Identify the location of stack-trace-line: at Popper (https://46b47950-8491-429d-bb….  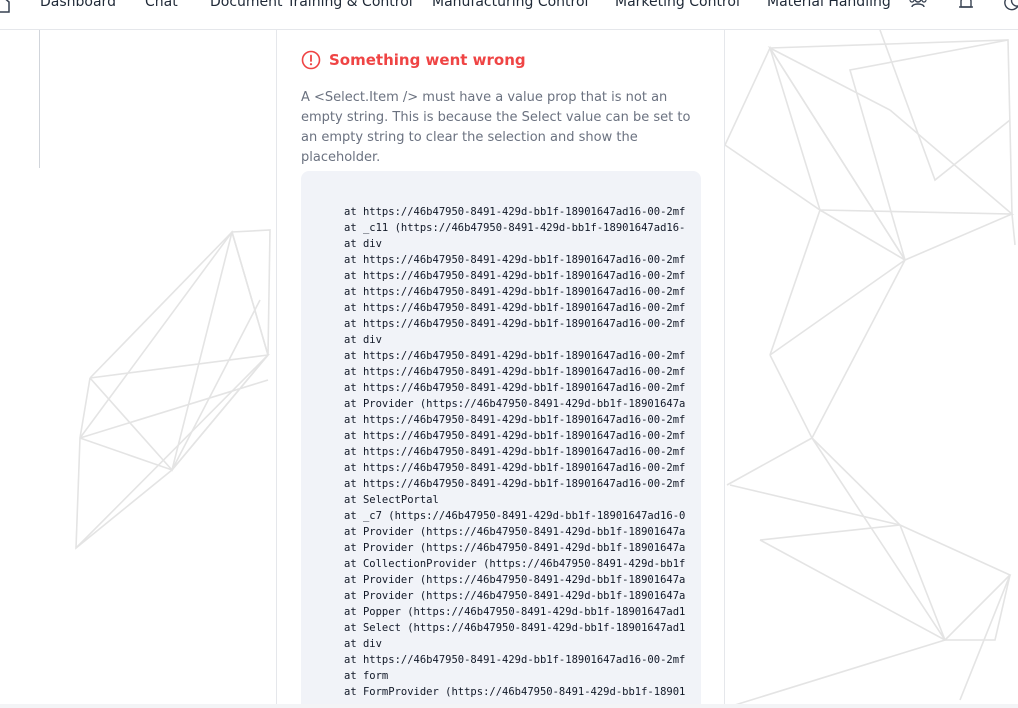
(515, 612).